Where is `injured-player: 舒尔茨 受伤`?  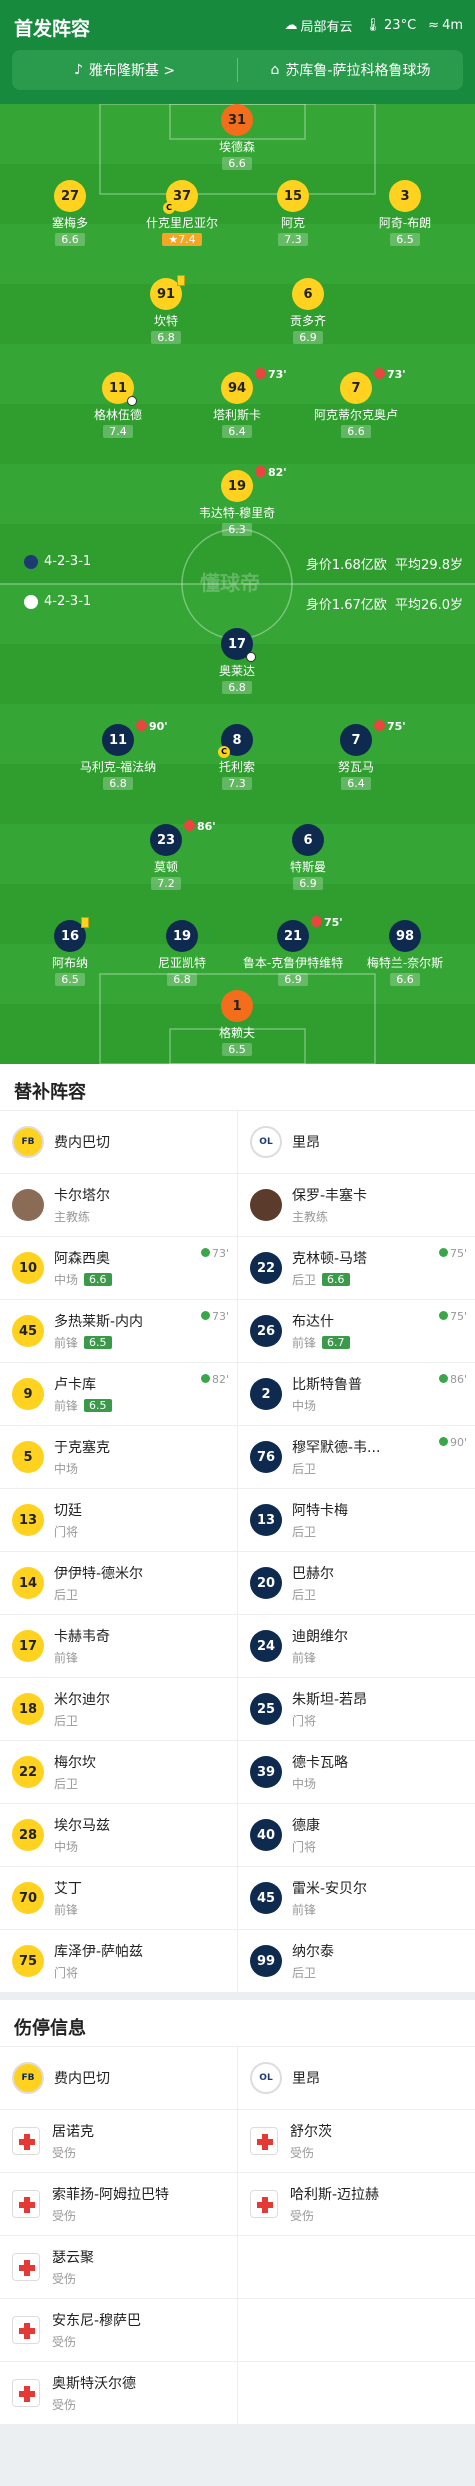 injured-player: 舒尔茨 受伤 is located at coordinates (356, 2141).